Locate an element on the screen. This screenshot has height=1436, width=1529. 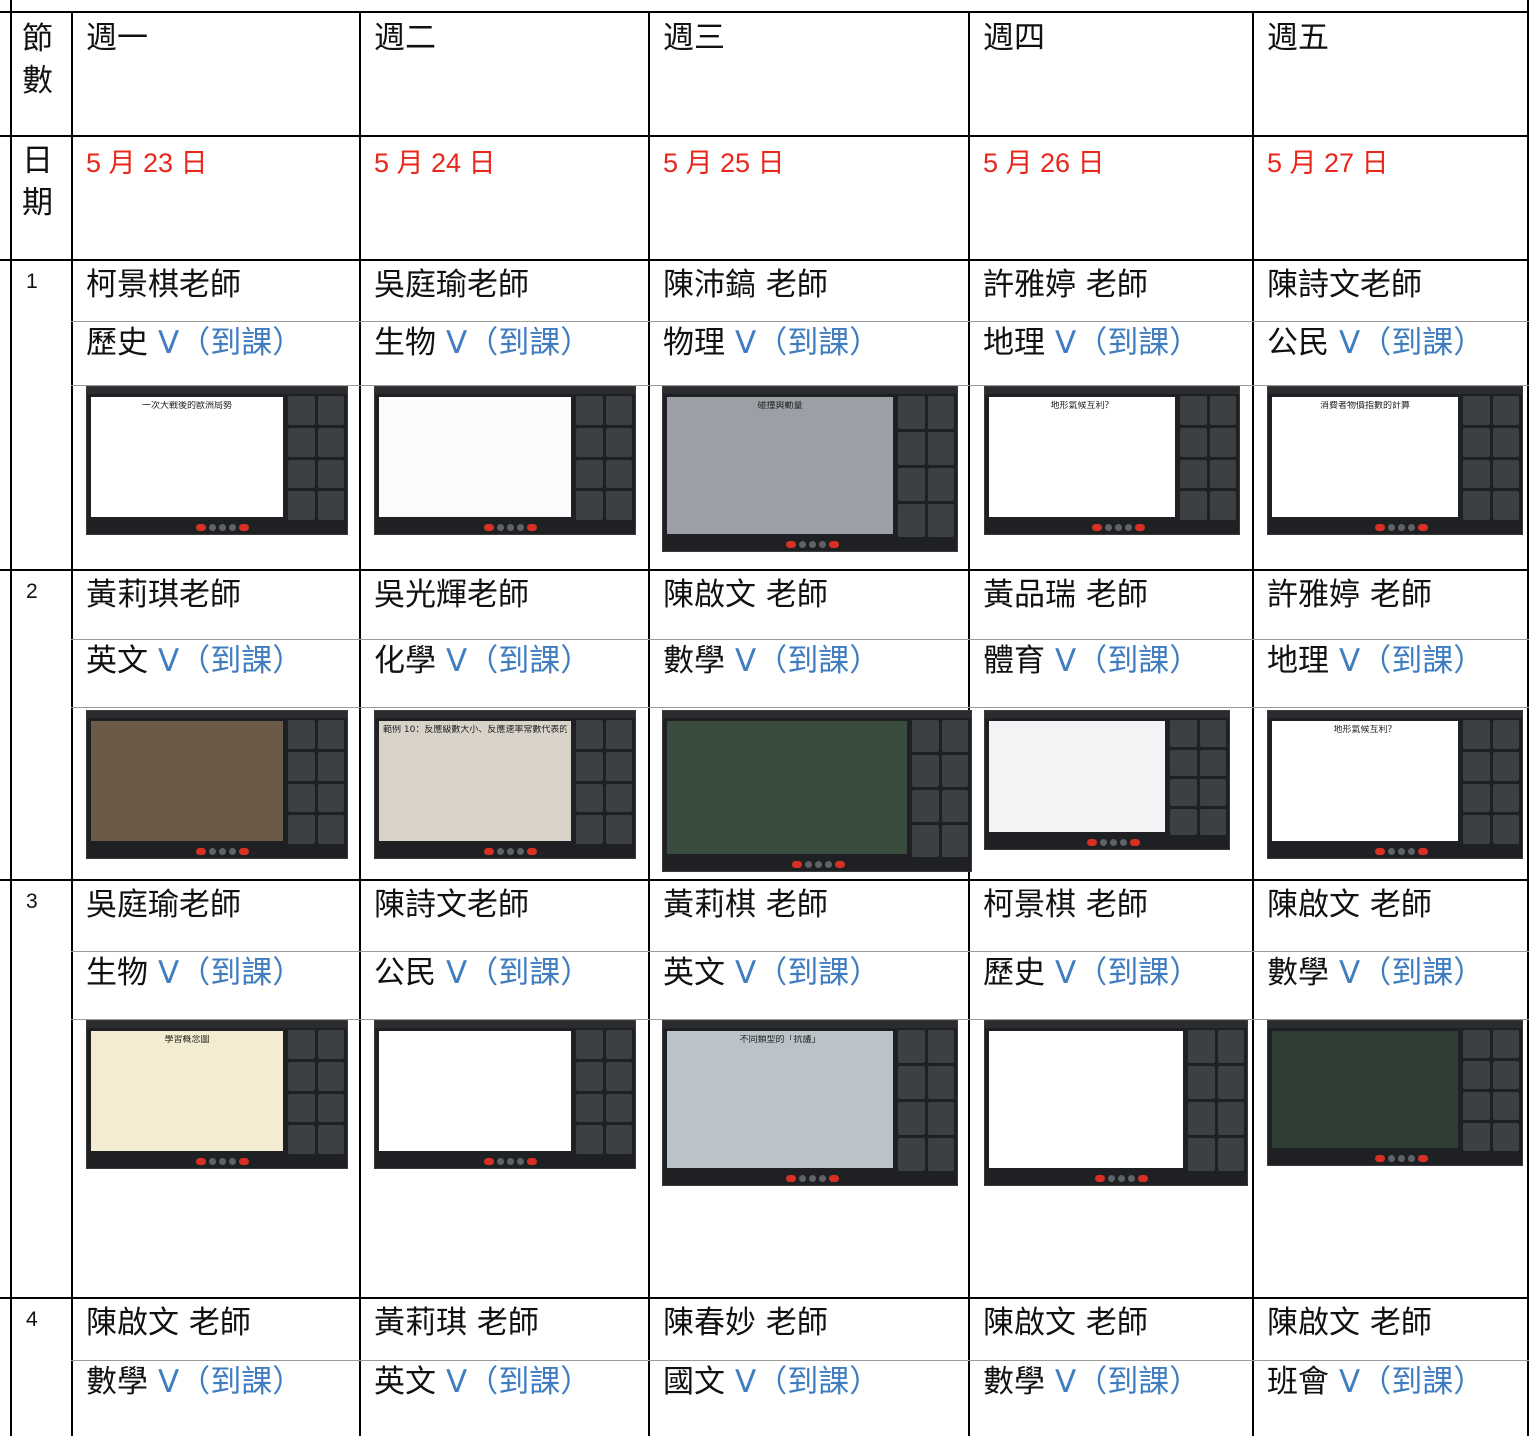
subject-name: 英文 is located at coordinates (405, 1382).